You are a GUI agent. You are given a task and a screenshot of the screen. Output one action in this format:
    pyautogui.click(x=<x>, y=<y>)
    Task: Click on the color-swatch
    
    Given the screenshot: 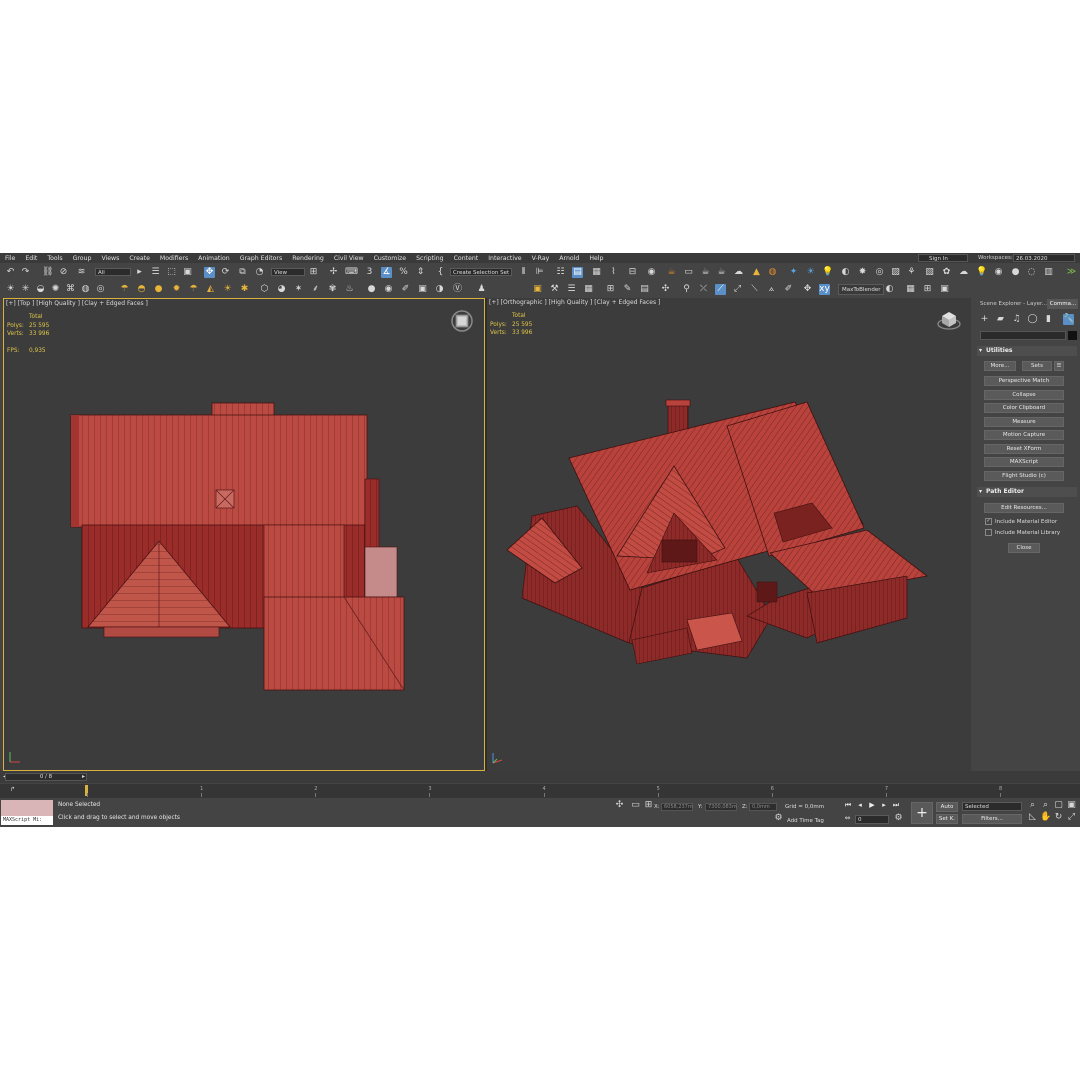 What is the action you would take?
    pyautogui.click(x=1072, y=335)
    